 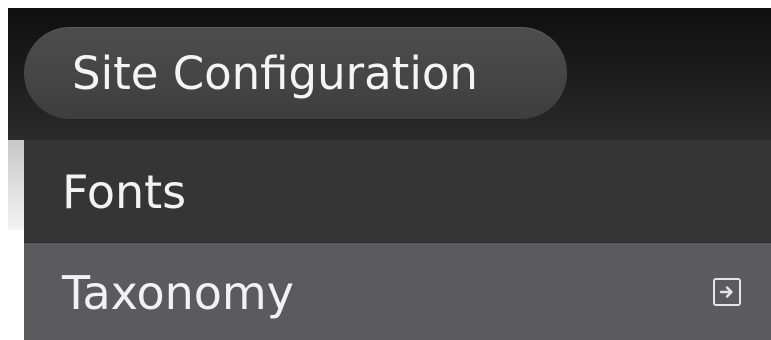 What do you see at coordinates (178, 293) in the screenshot?
I see `menu-item-label: Taxonomy` at bounding box center [178, 293].